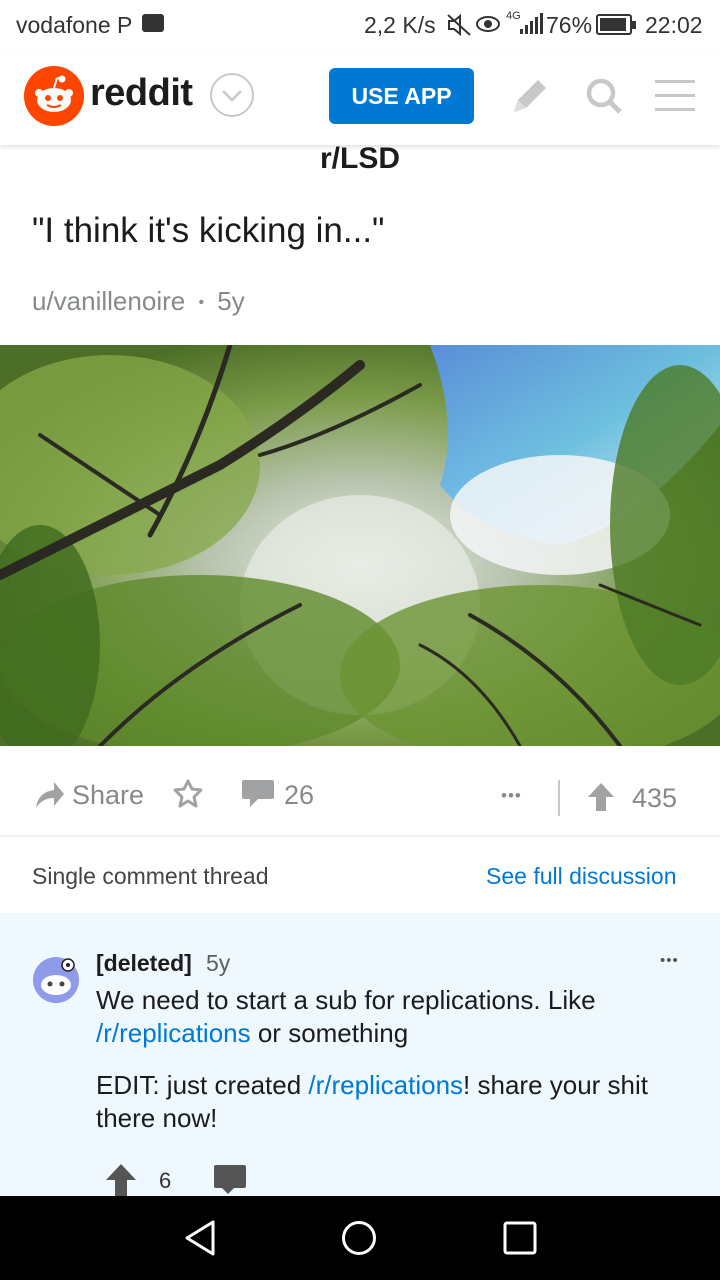 The image size is (720, 1280). I want to click on comment-author: [deleted], so click(144, 963).